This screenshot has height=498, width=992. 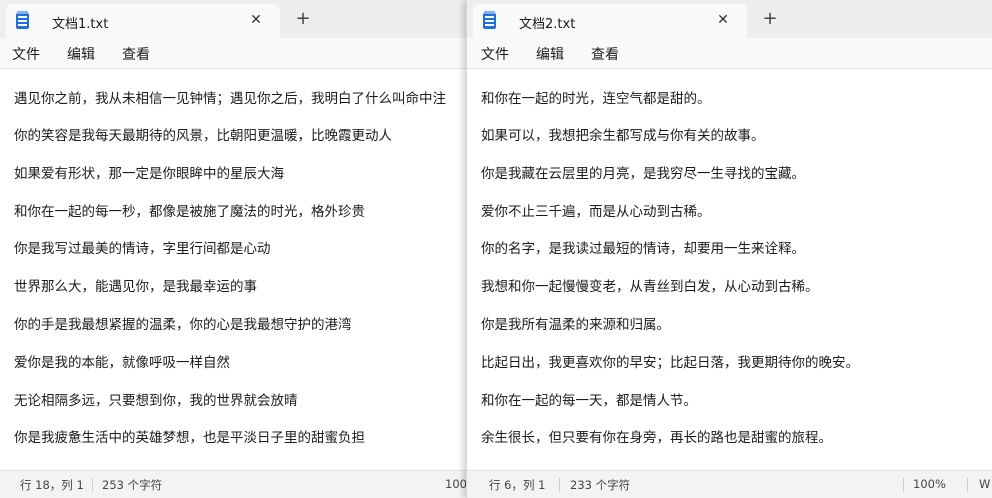 What do you see at coordinates (235, 484) in the screenshot?
I see `status-bar: 行 18，列 1 253 个字符 100` at bounding box center [235, 484].